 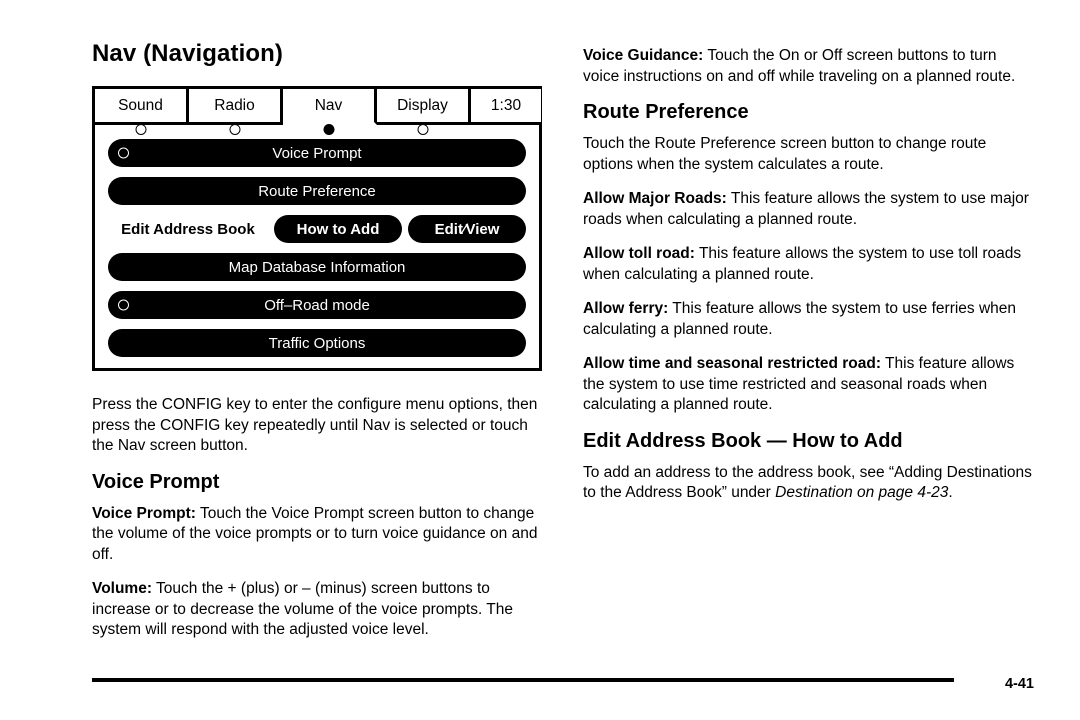 I want to click on footer-rule, so click(x=523, y=680).